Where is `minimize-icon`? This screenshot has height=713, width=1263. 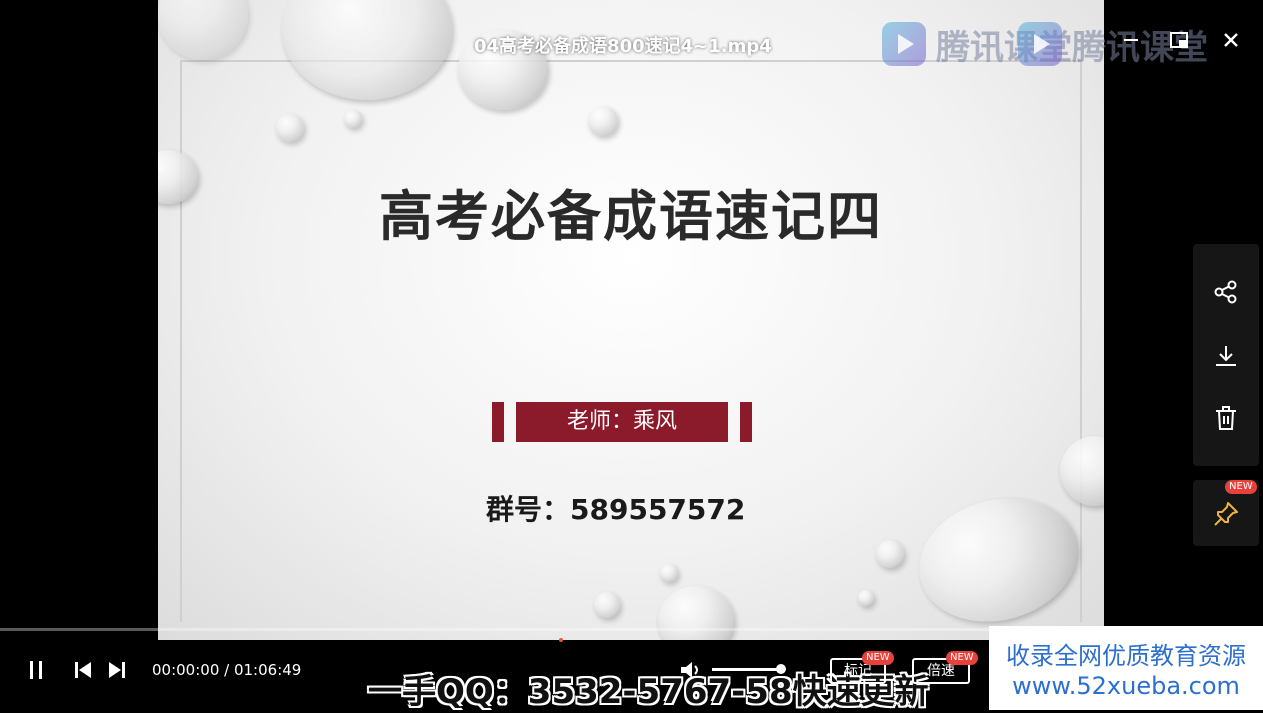
minimize-icon is located at coordinates (1131, 40).